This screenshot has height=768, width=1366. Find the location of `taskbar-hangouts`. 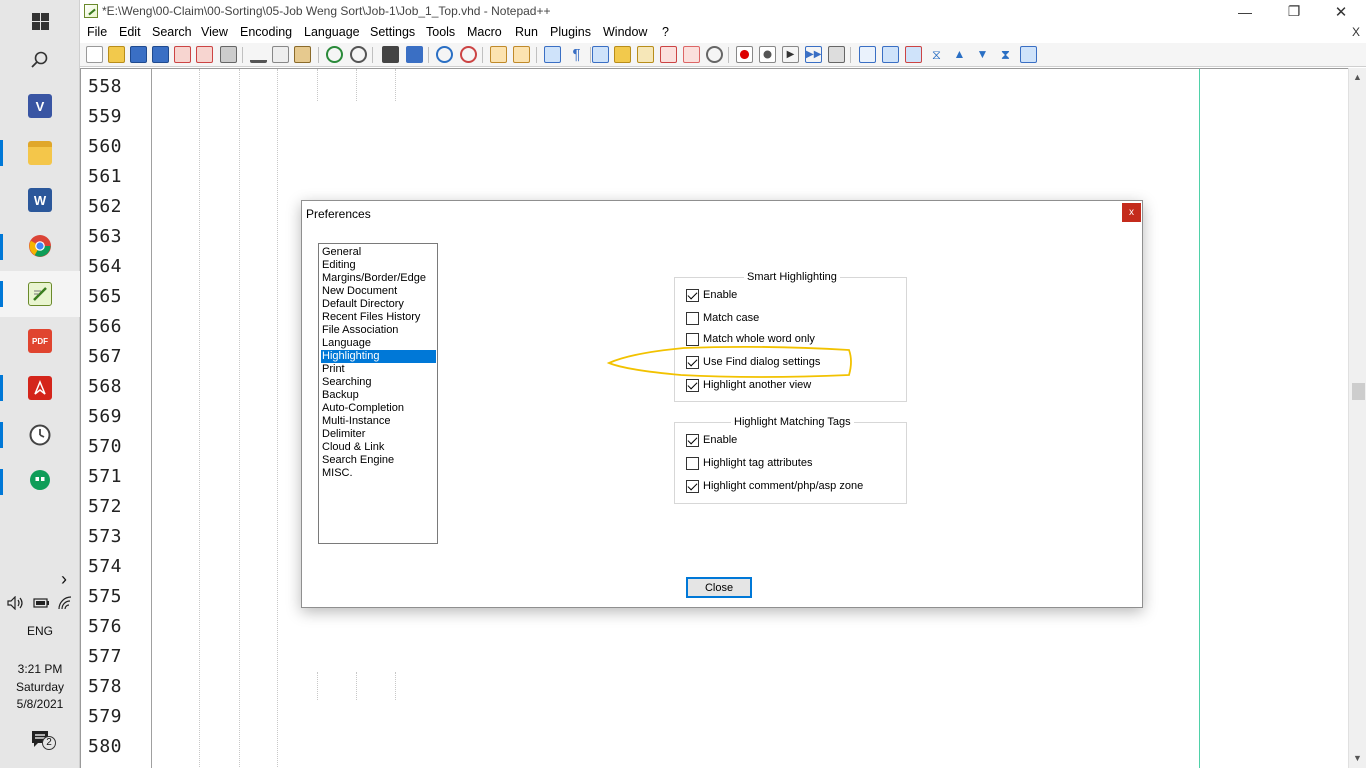

taskbar-hangouts is located at coordinates (40, 482).